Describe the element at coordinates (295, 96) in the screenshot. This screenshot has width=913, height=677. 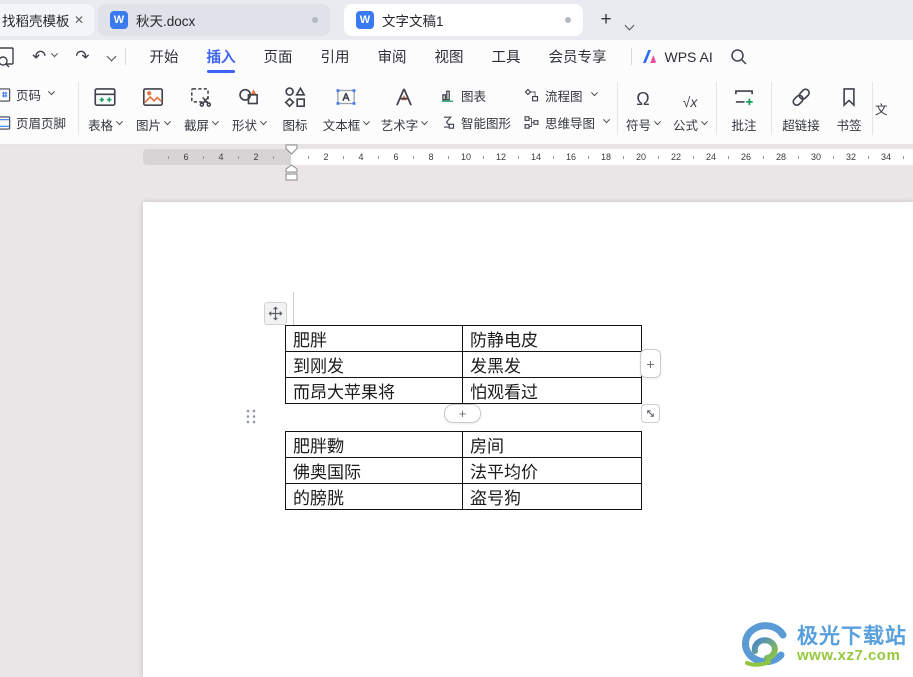
I see `icon-library-icon` at that location.